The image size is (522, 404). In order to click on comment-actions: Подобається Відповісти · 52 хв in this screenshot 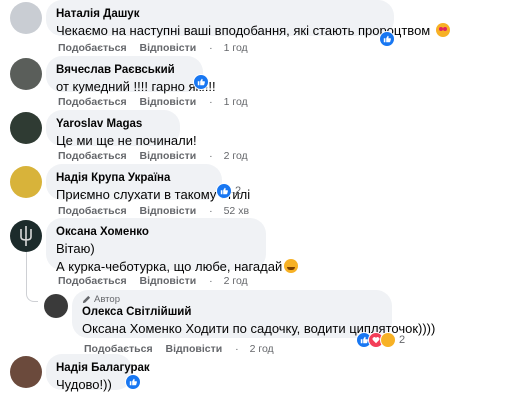, I will do `click(153, 211)`.